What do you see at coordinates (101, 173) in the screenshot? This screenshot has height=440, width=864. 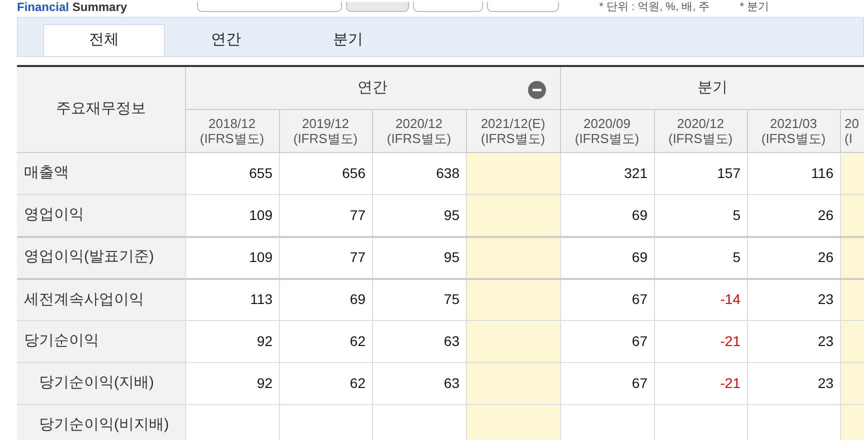 I see `row-label: 매출액` at bounding box center [101, 173].